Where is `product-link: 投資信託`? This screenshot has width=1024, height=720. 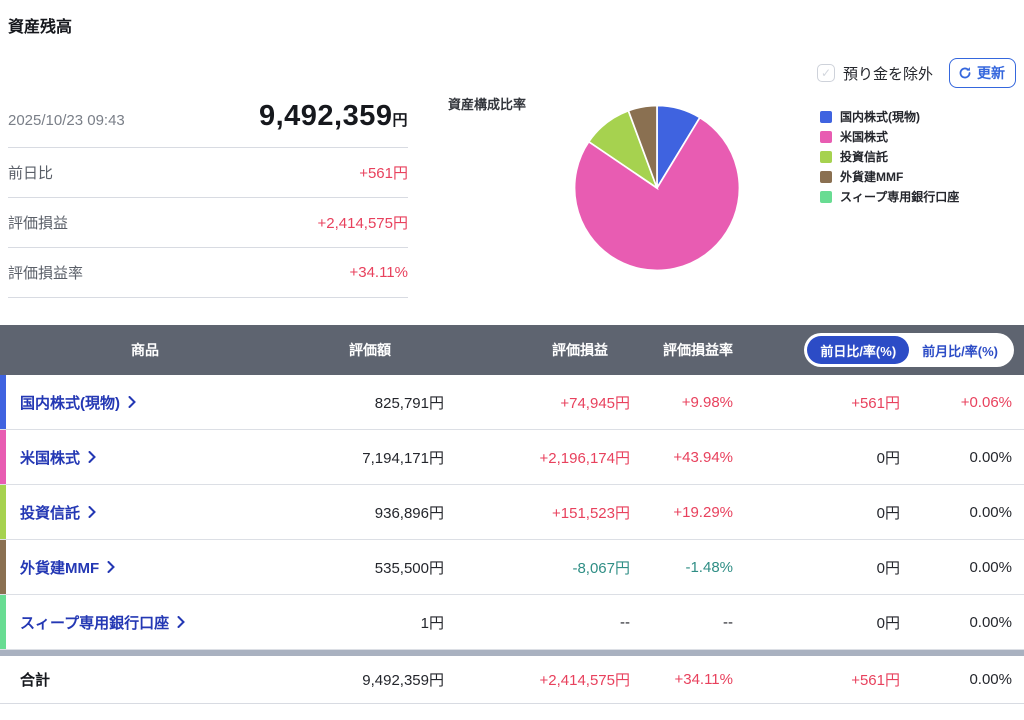 product-link: 投資信託 is located at coordinates (58, 512).